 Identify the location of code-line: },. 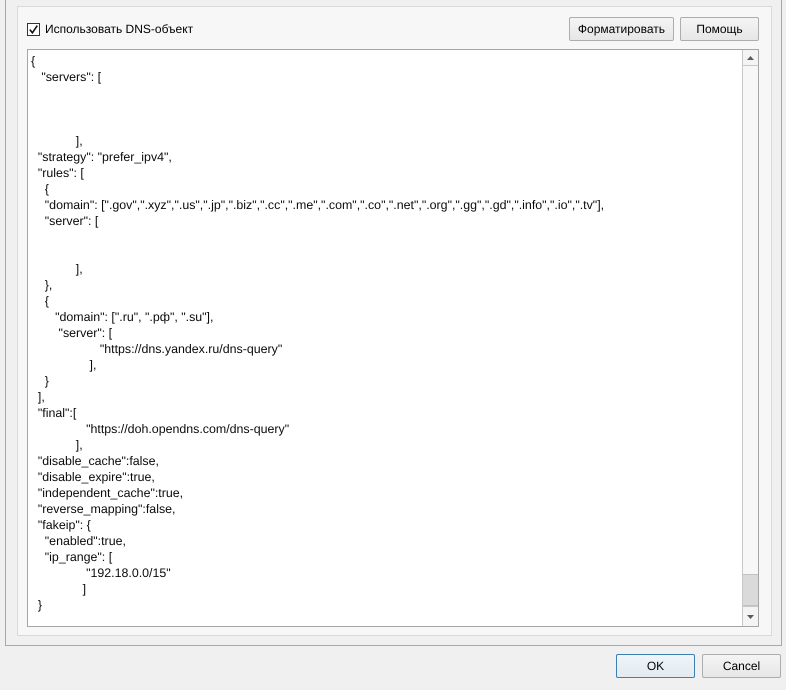
(48, 285).